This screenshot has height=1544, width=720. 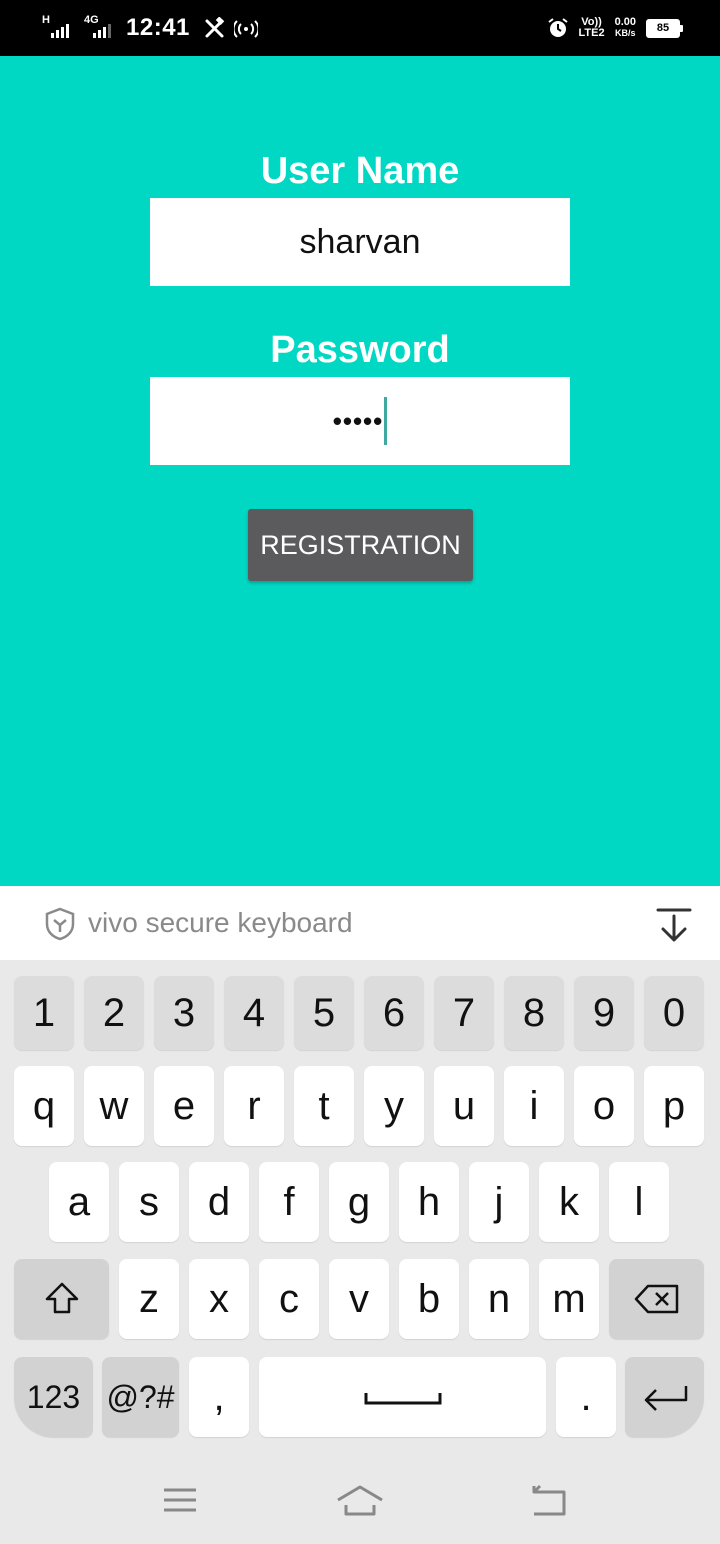 I want to click on letter-key: g, so click(x=359, y=1202).